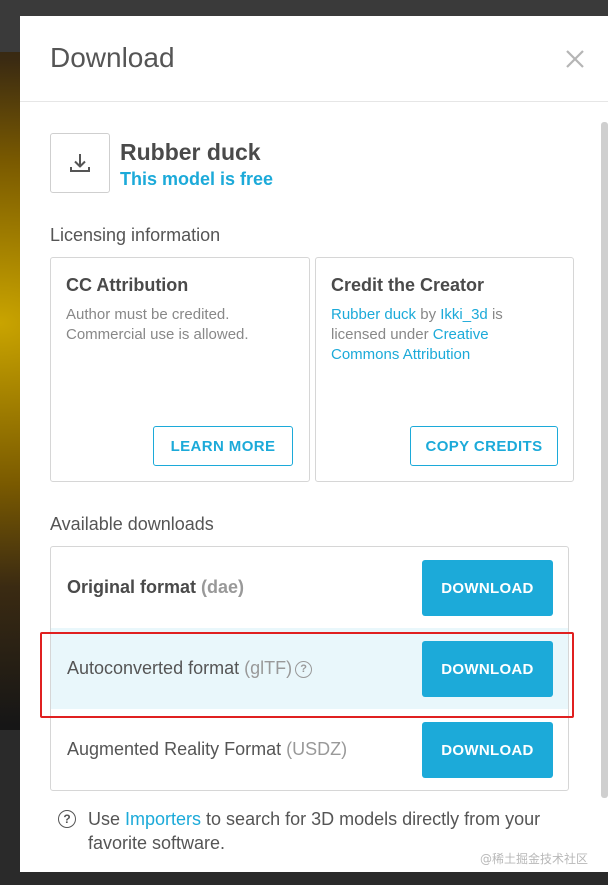  I want to click on download-row-label: Original format (dae), so click(155, 587).